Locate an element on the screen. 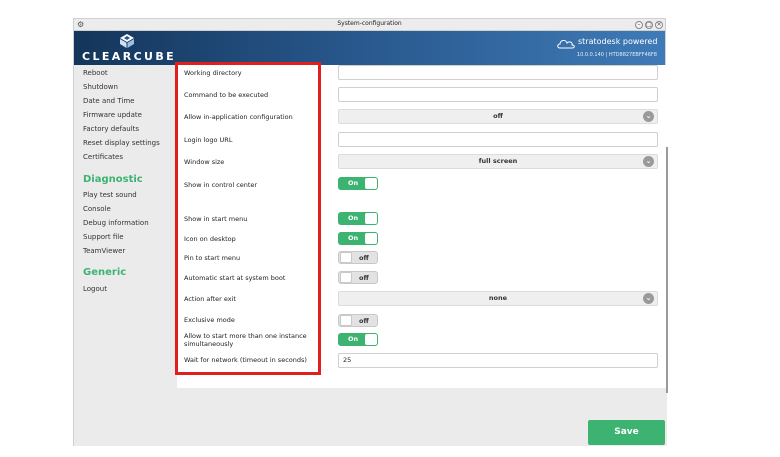  sidebar-item-console: Console is located at coordinates (97, 209).